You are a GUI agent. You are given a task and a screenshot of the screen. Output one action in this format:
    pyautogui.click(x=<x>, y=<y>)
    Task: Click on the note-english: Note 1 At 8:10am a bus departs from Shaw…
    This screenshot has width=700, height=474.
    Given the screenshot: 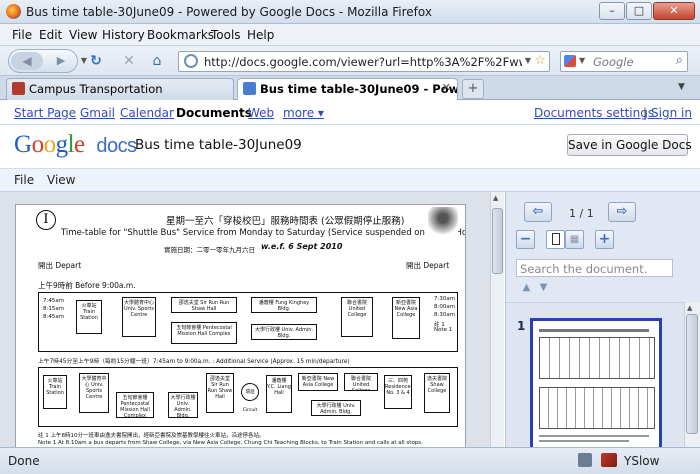 What is the action you would take?
    pyautogui.click(x=230, y=443)
    